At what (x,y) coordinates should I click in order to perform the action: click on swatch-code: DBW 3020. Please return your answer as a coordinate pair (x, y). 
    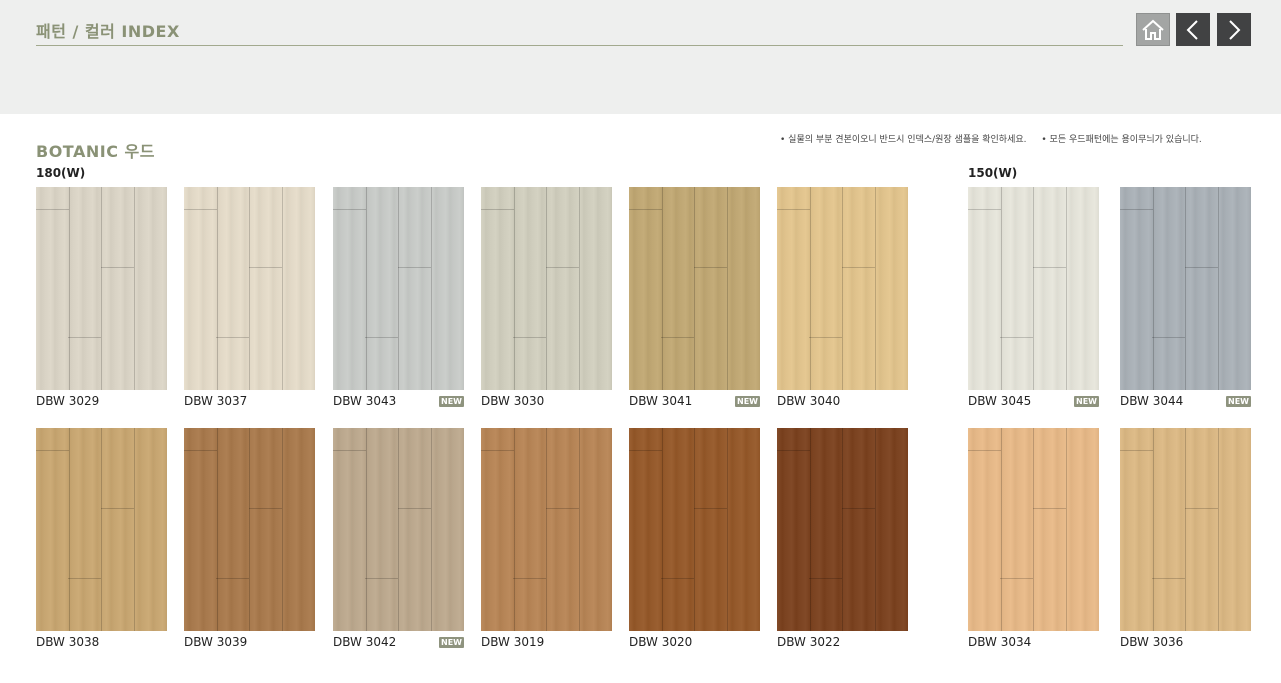
    Looking at the image, I should click on (661, 642).